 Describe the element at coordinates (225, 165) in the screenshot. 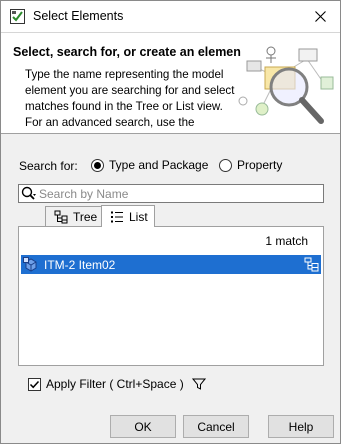

I see `radio-unselected-indicator` at that location.